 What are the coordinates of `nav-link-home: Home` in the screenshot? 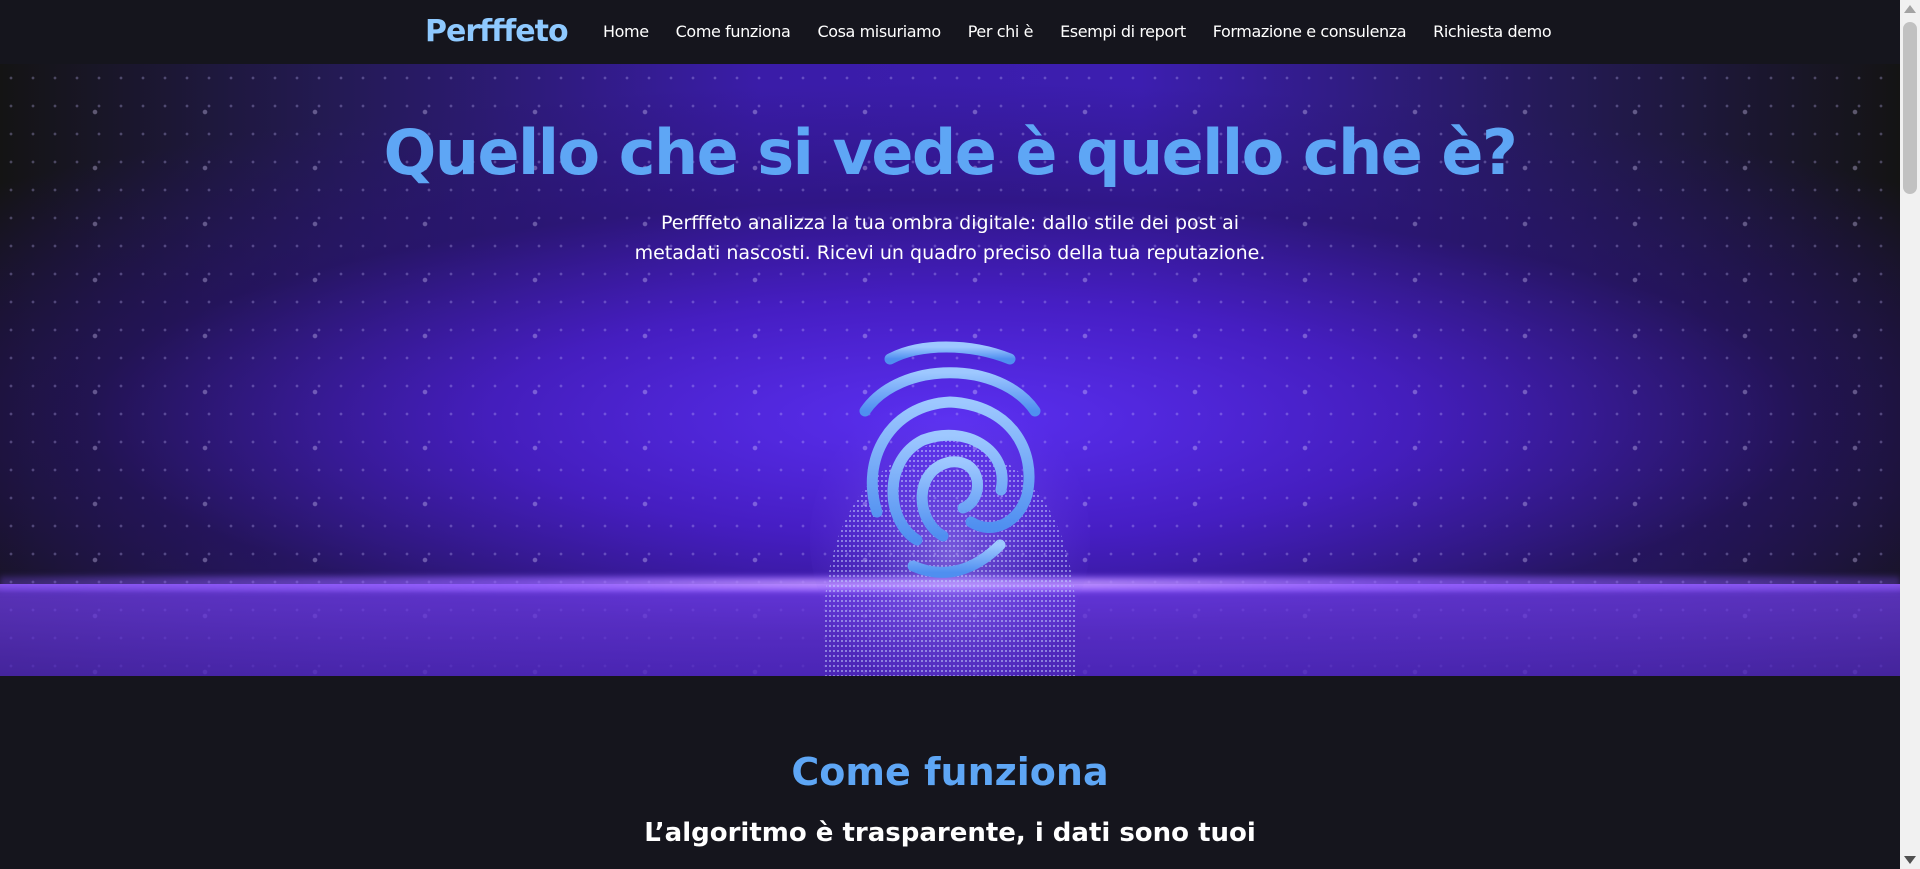 It's located at (626, 31).